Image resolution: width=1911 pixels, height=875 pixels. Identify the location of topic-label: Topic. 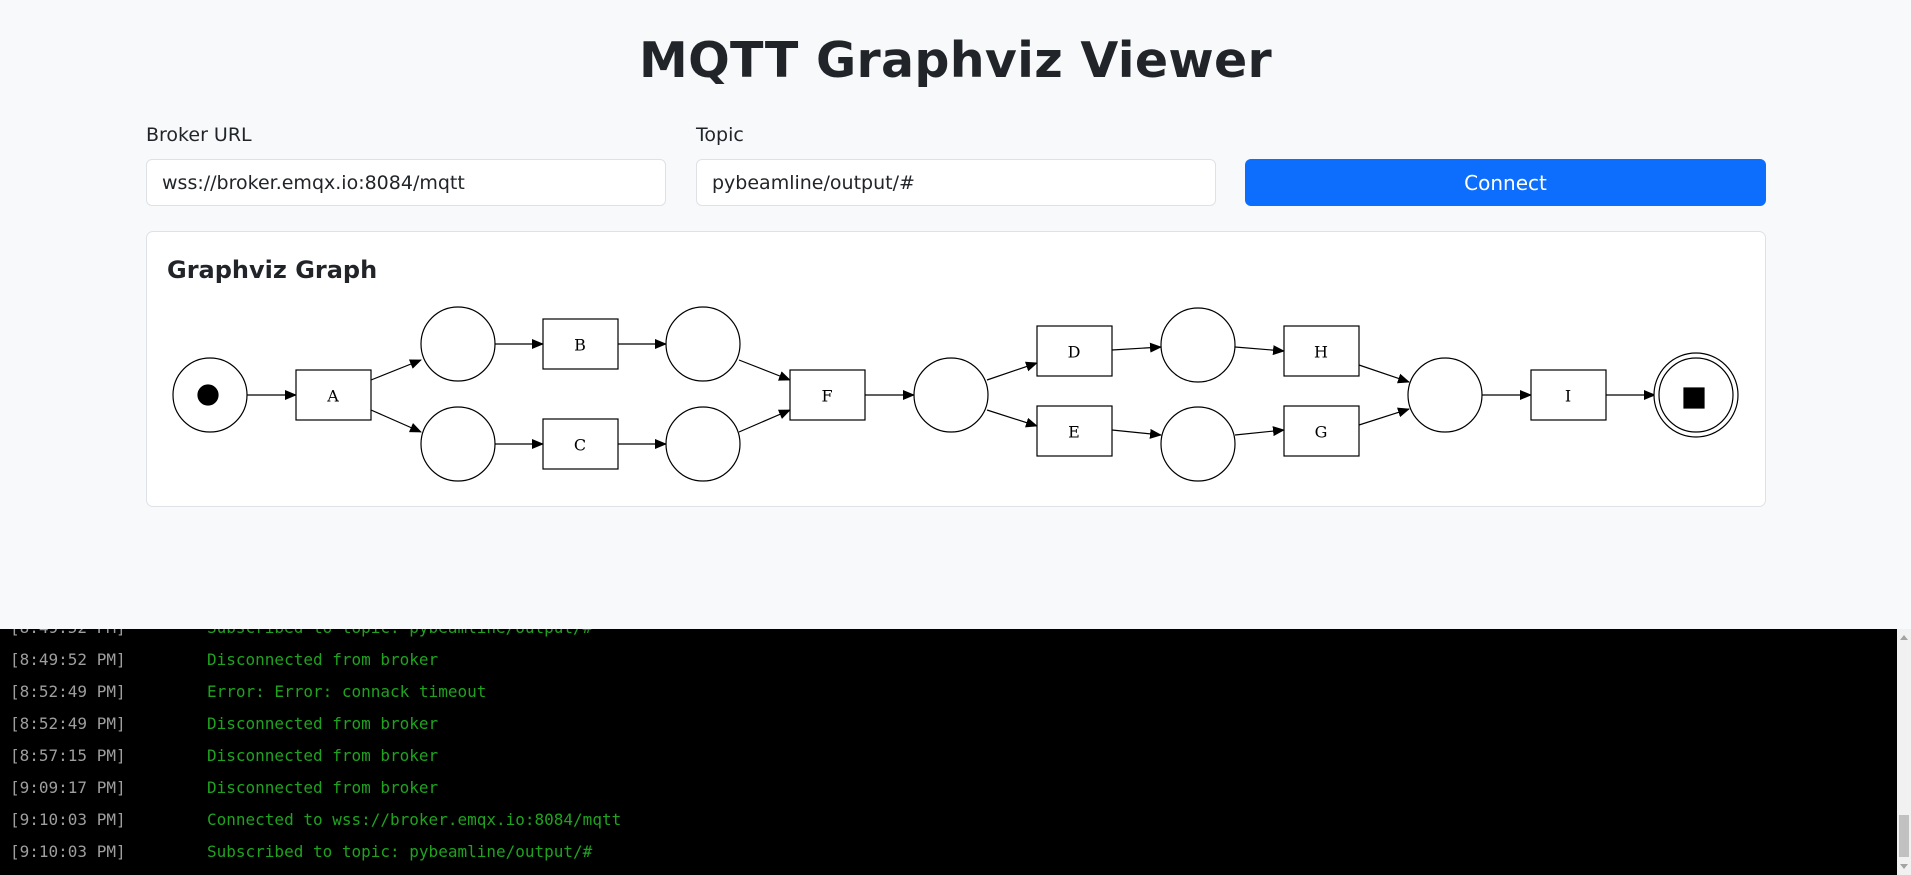
(720, 135).